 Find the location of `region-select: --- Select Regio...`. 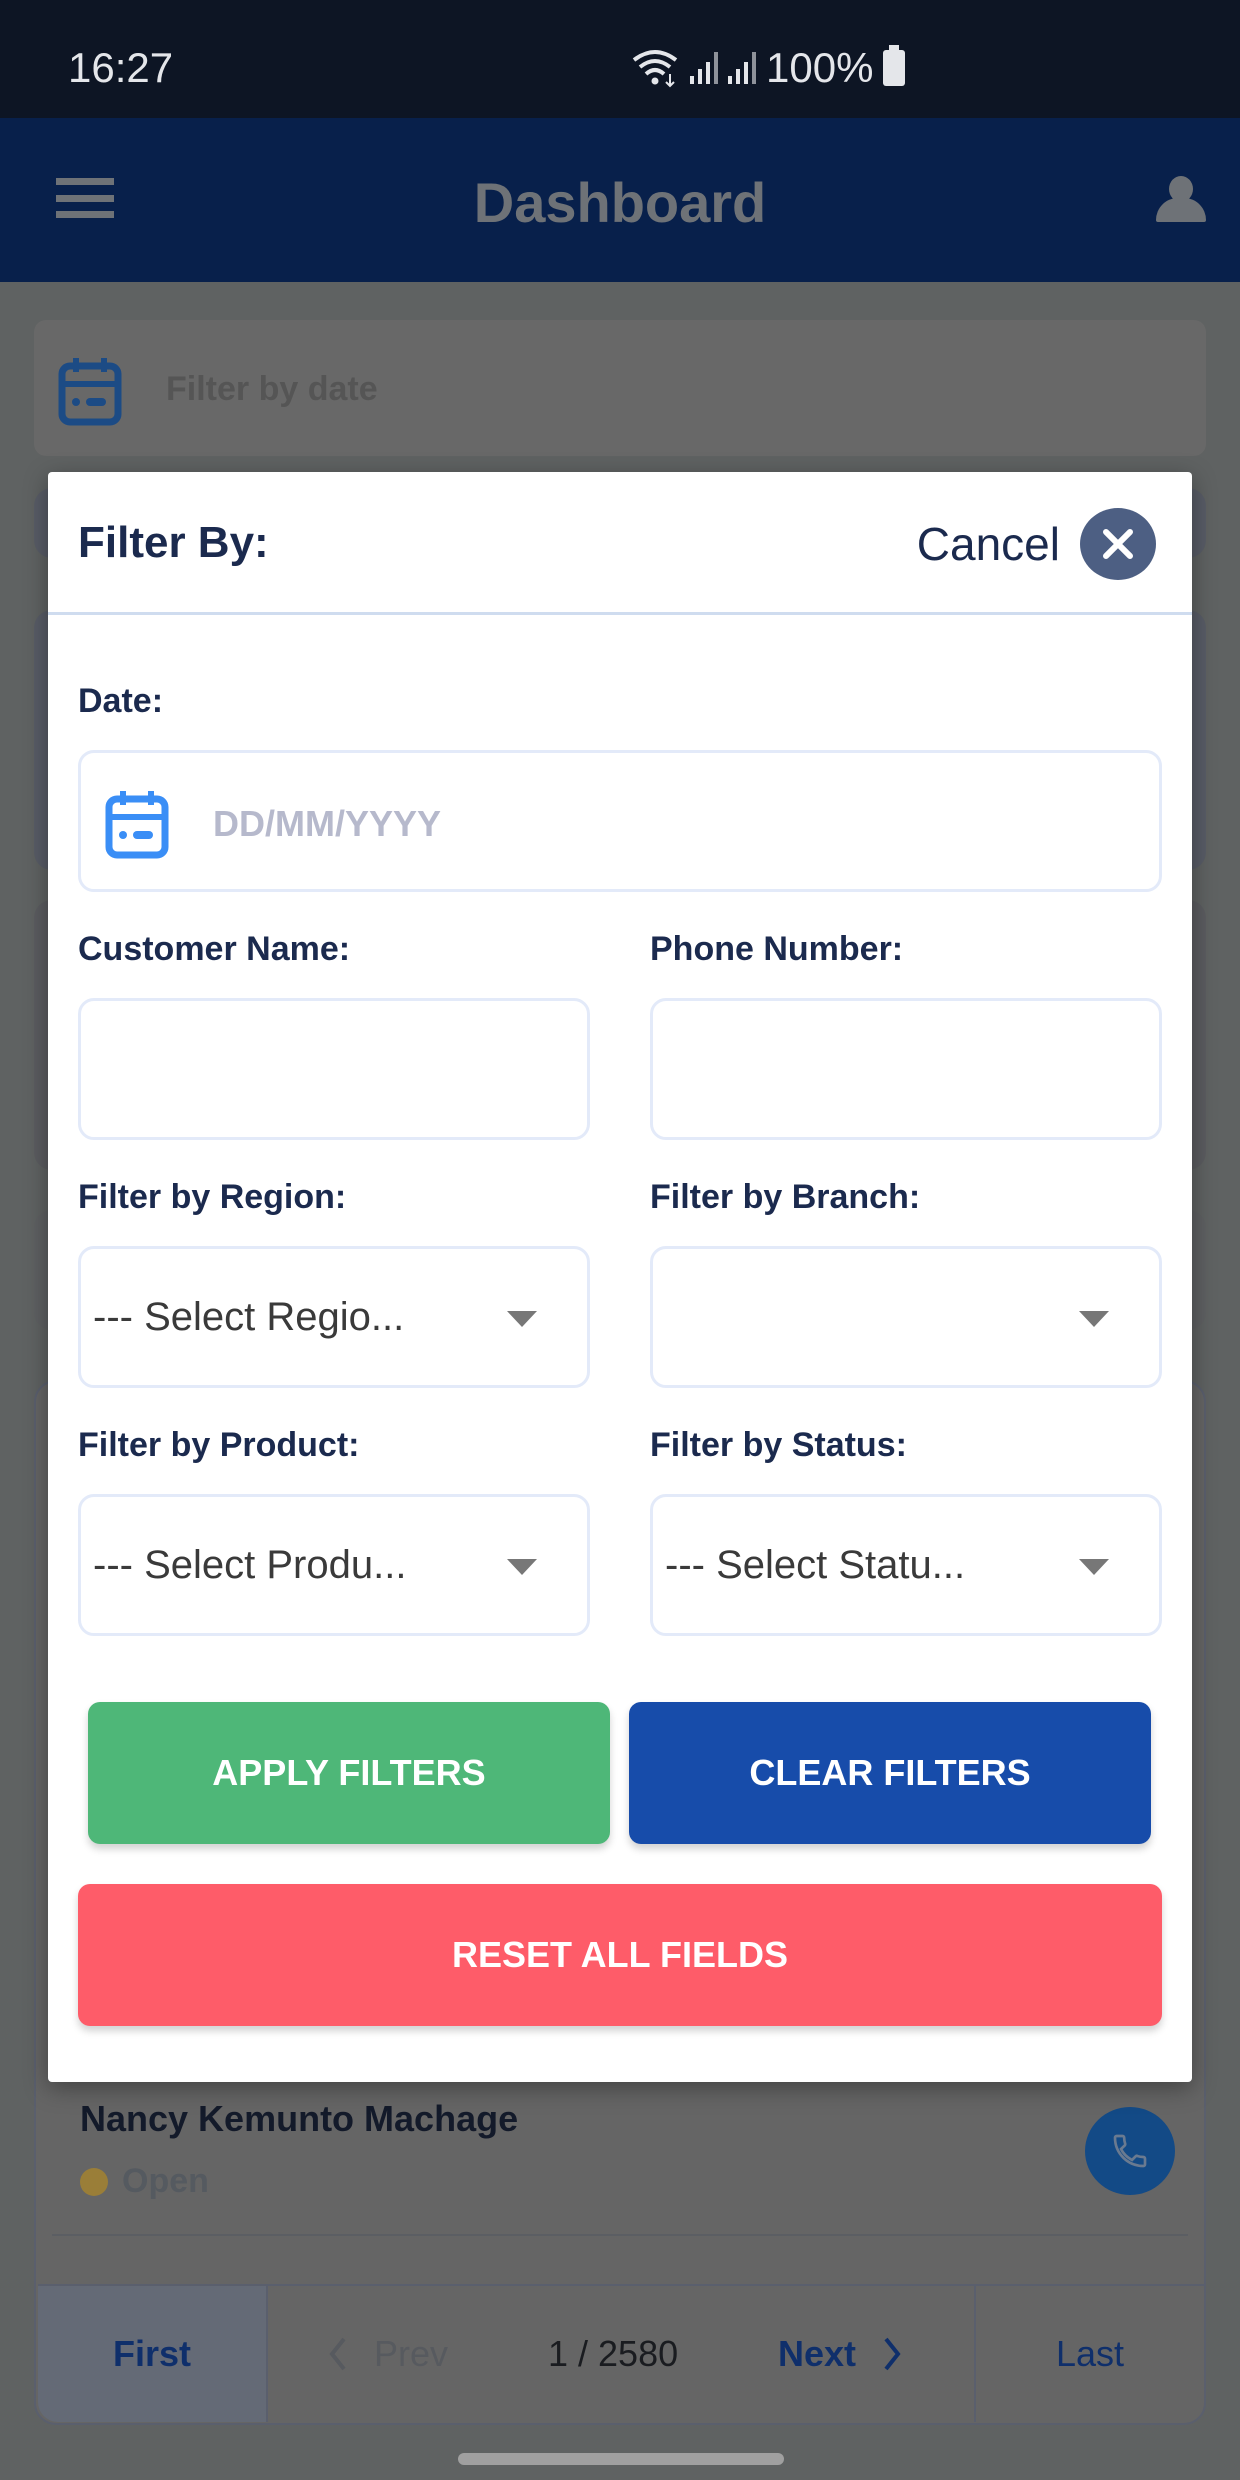

region-select: --- Select Regio... is located at coordinates (334, 1317).